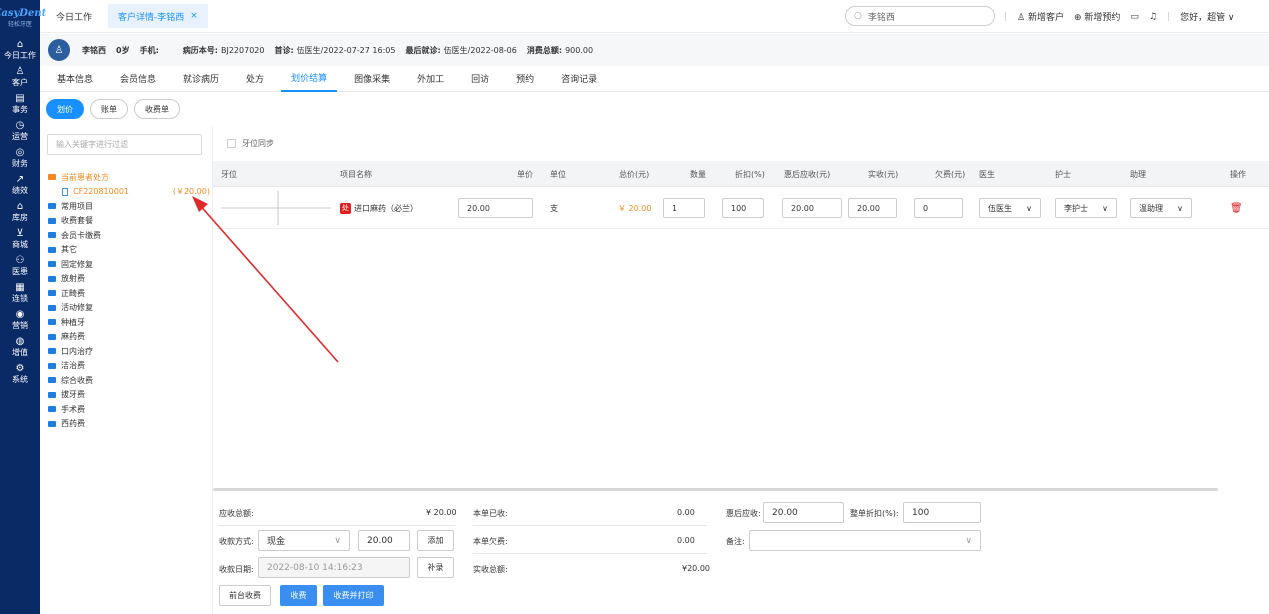  What do you see at coordinates (750, 174) in the screenshot?
I see `column-header-6: 折扣(%)` at bounding box center [750, 174].